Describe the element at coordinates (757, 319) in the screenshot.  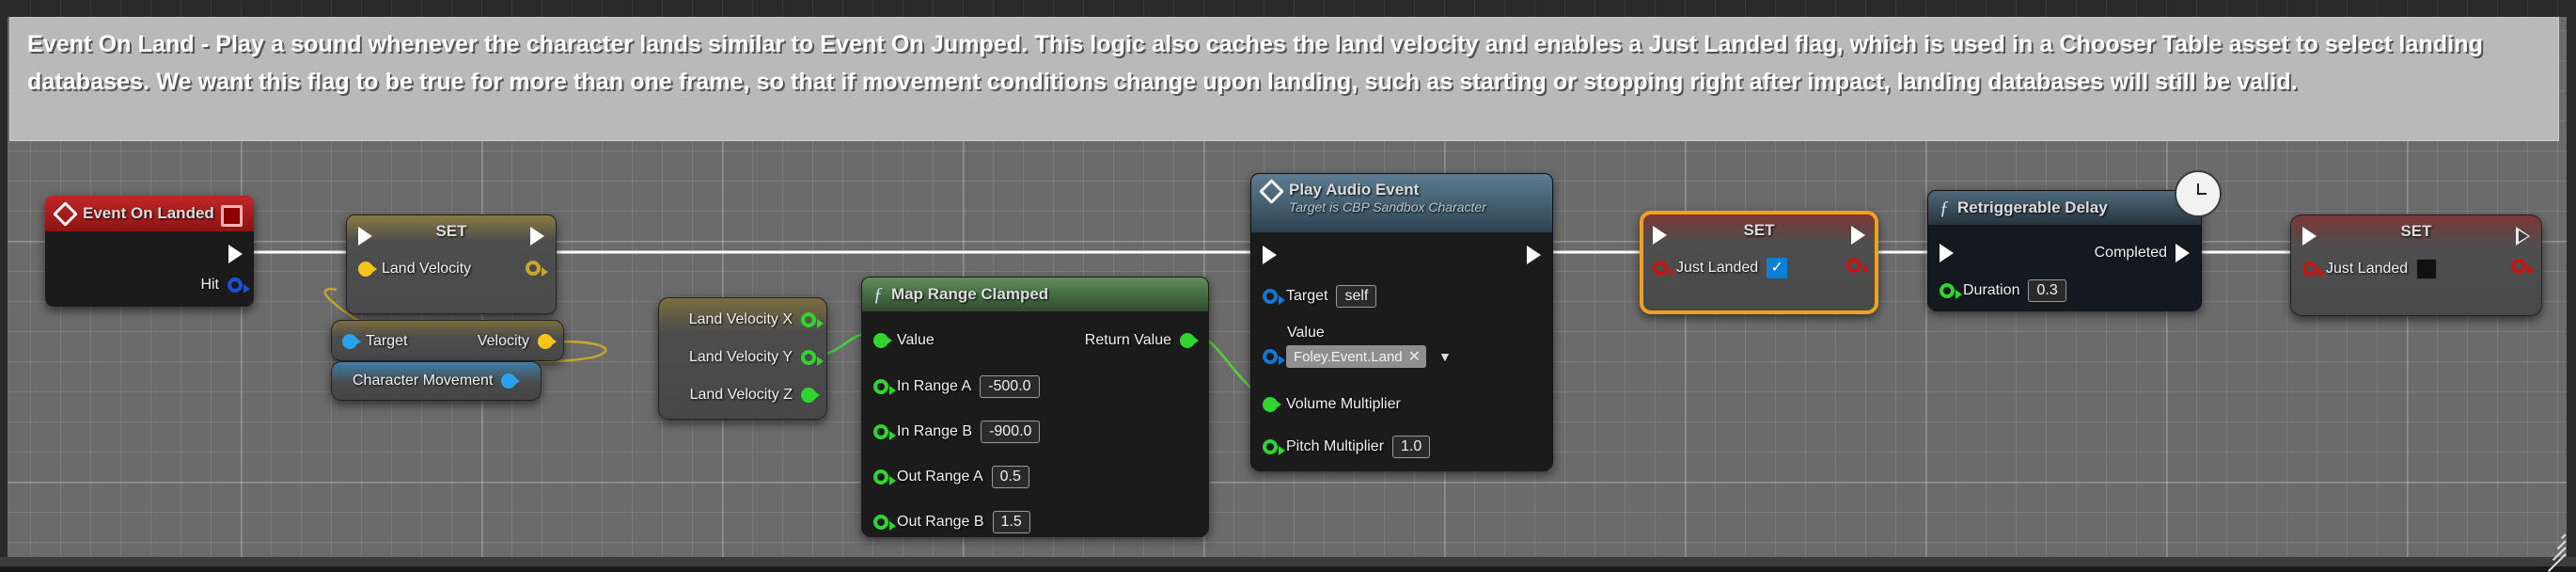
I see `pin-land-velocity-x: Land Velocity X` at that location.